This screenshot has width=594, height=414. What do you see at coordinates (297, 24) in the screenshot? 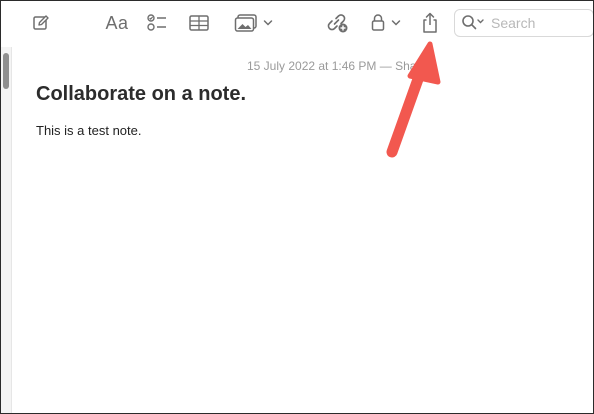
I see `toolbar: Aa` at bounding box center [297, 24].